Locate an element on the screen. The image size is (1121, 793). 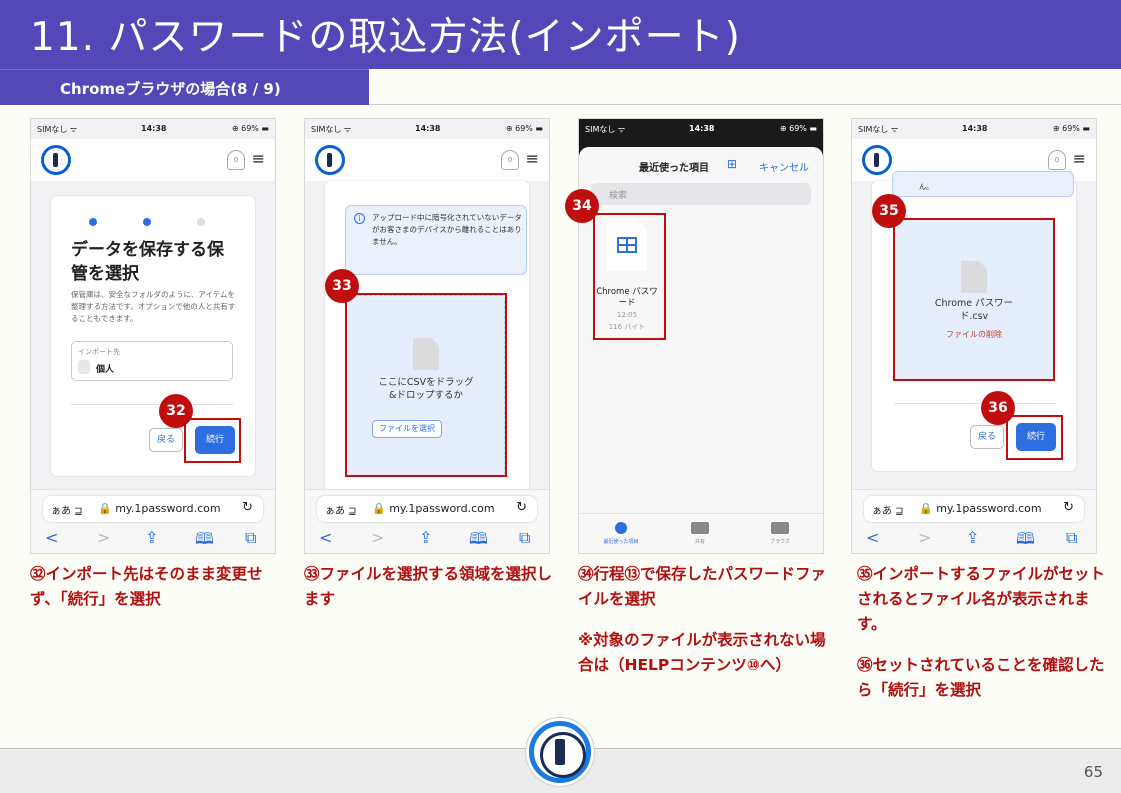
caption-step-36: ㊱セットされていることを確認したら「続行」を選択 is located at coordinates (981, 677).